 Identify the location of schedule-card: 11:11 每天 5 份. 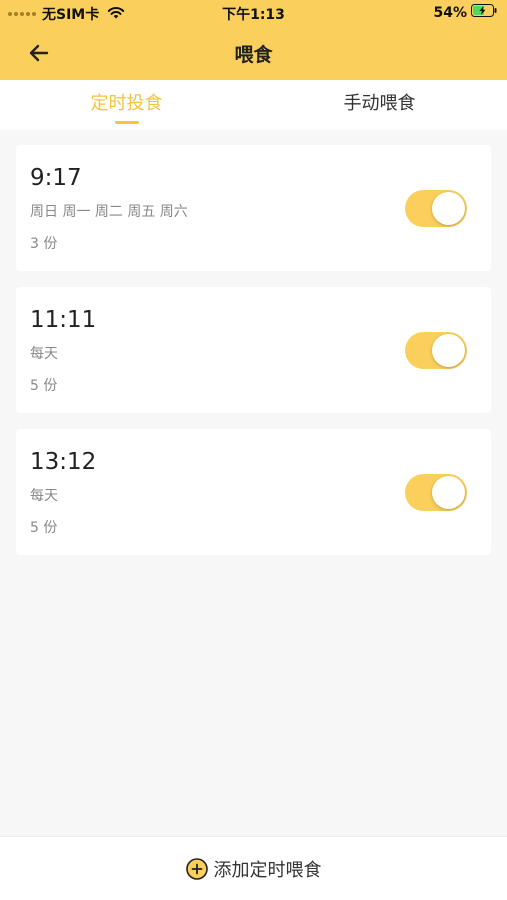
(253, 350).